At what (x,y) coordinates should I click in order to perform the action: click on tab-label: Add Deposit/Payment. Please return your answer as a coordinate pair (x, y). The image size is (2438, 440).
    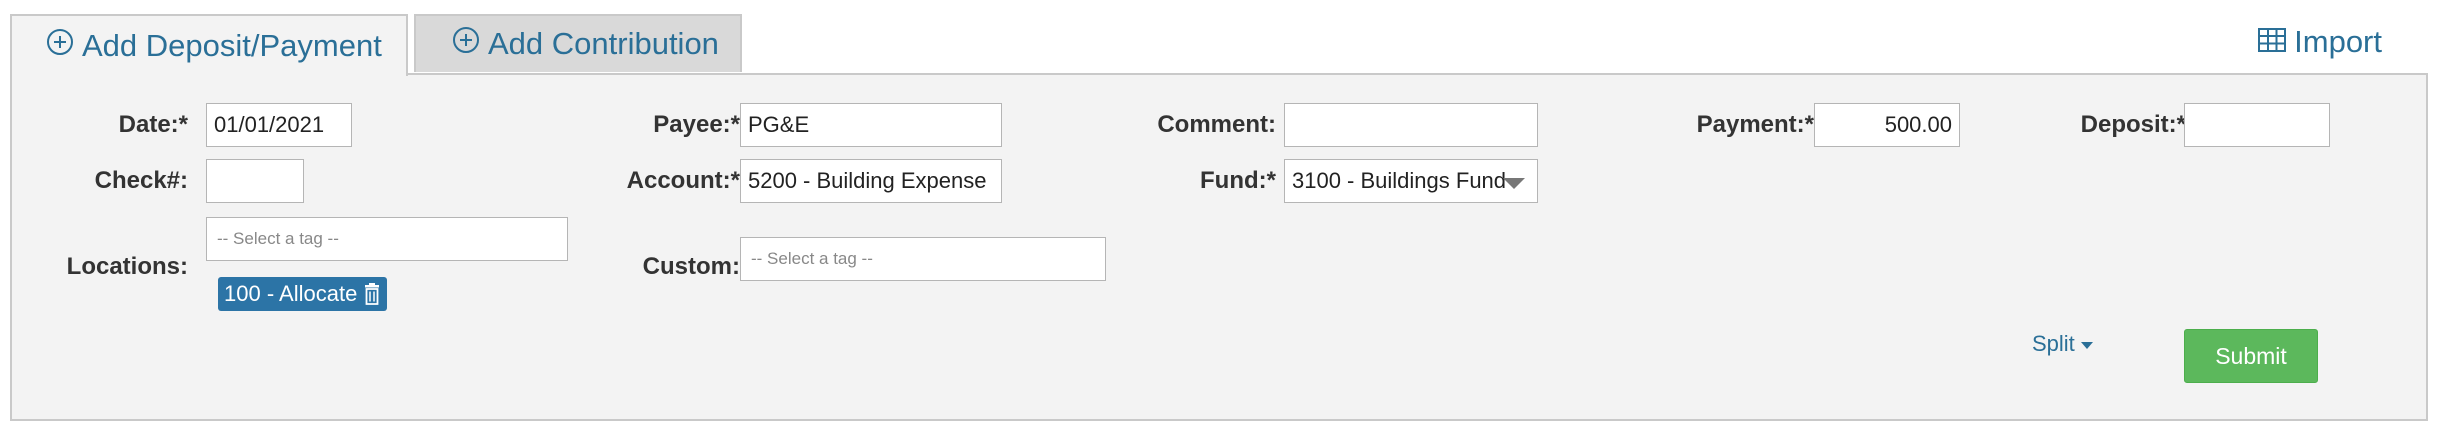
    Looking at the image, I should click on (232, 45).